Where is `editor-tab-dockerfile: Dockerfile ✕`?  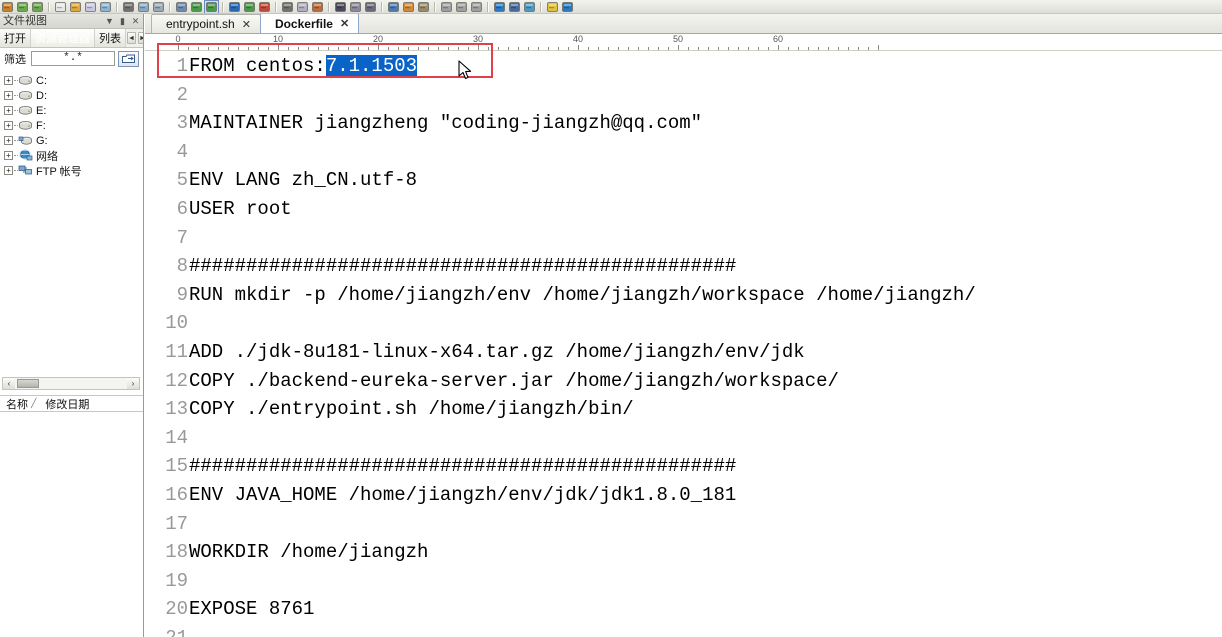
editor-tab-dockerfile: Dockerfile ✕ is located at coordinates (309, 23).